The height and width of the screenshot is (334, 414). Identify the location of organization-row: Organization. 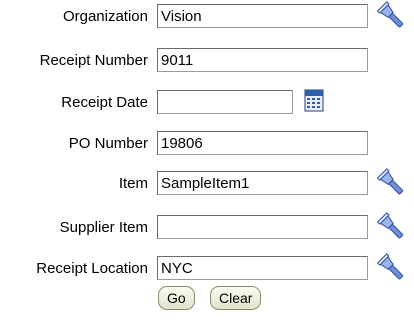
(207, 17).